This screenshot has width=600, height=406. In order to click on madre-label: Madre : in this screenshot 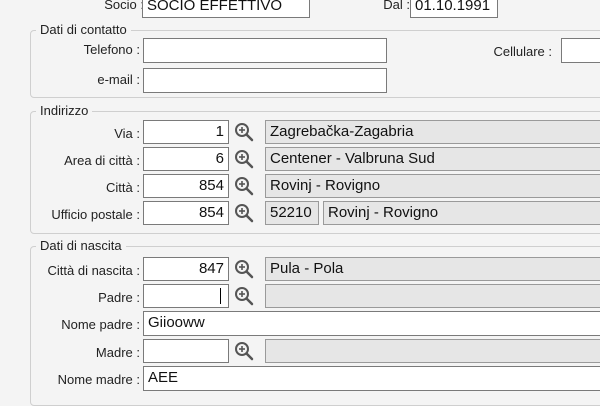, I will do `click(117, 352)`.